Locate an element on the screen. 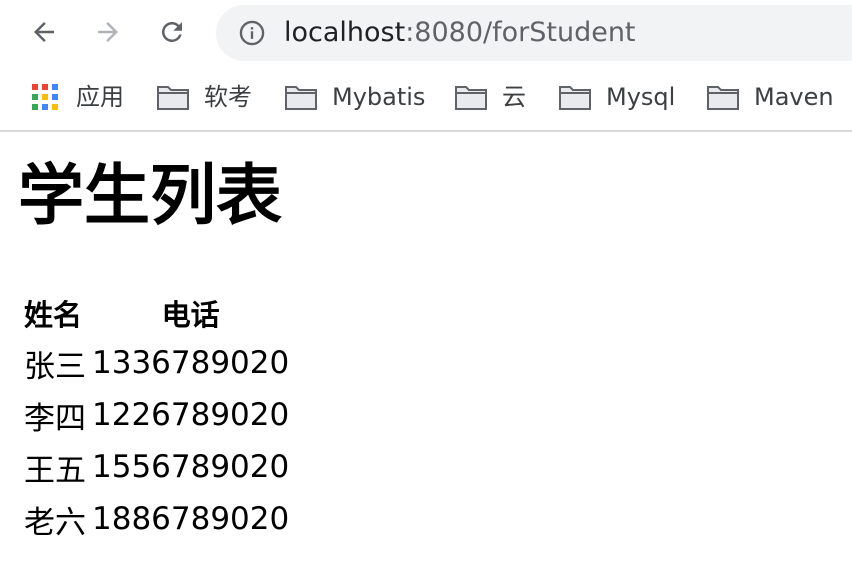  bookmark-apps: 应用 is located at coordinates (77, 97).